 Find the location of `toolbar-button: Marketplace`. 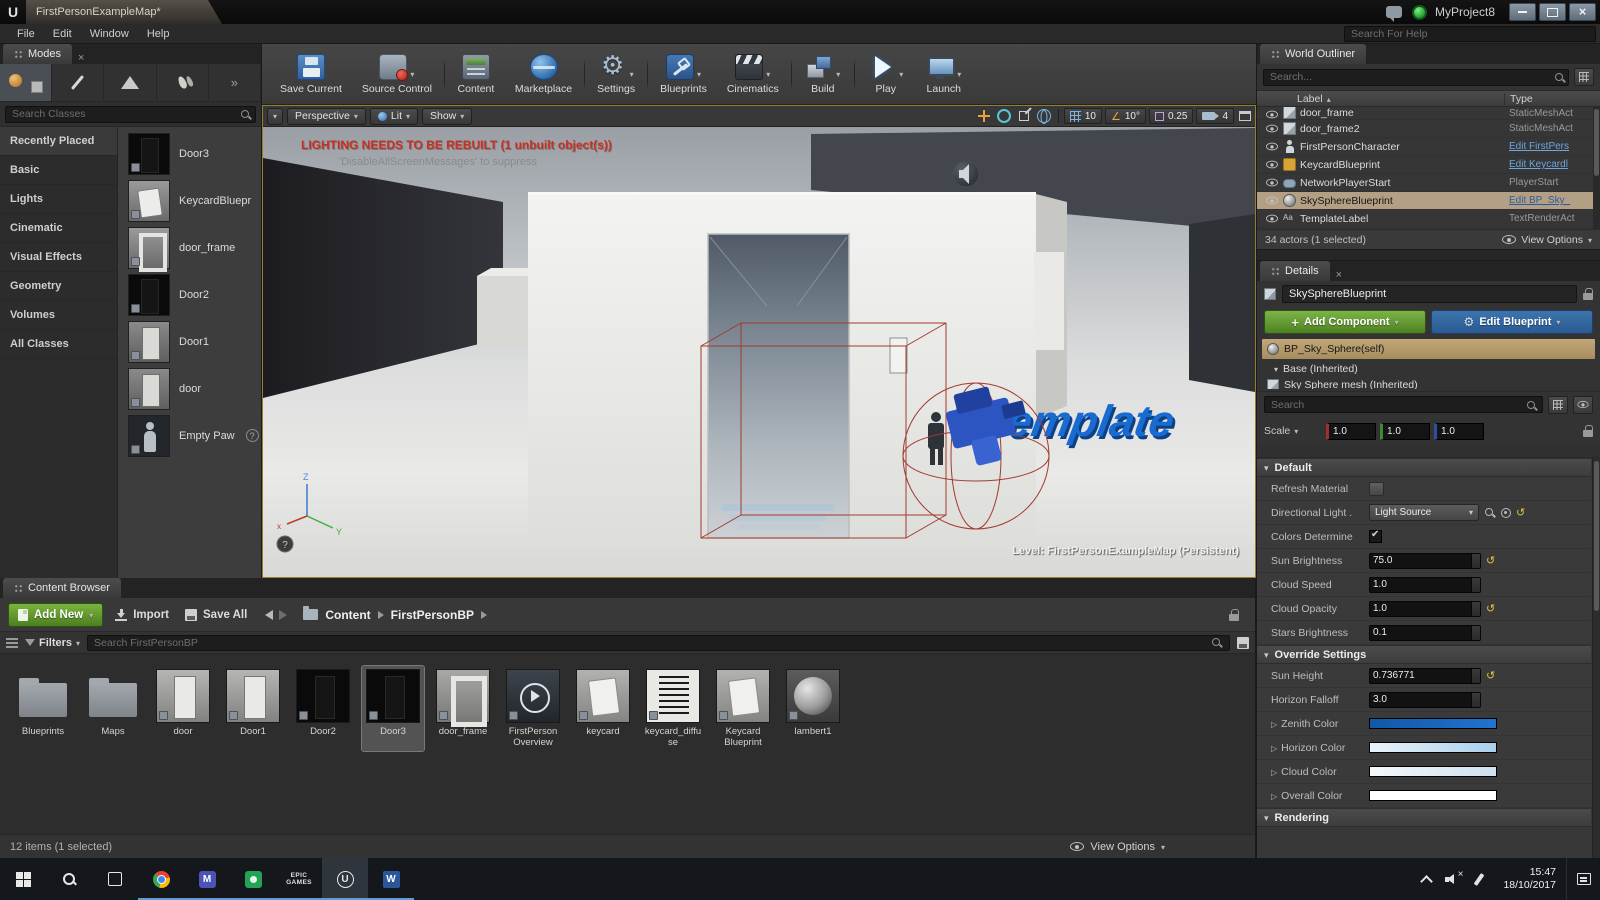

toolbar-button: Marketplace is located at coordinates (545, 74).